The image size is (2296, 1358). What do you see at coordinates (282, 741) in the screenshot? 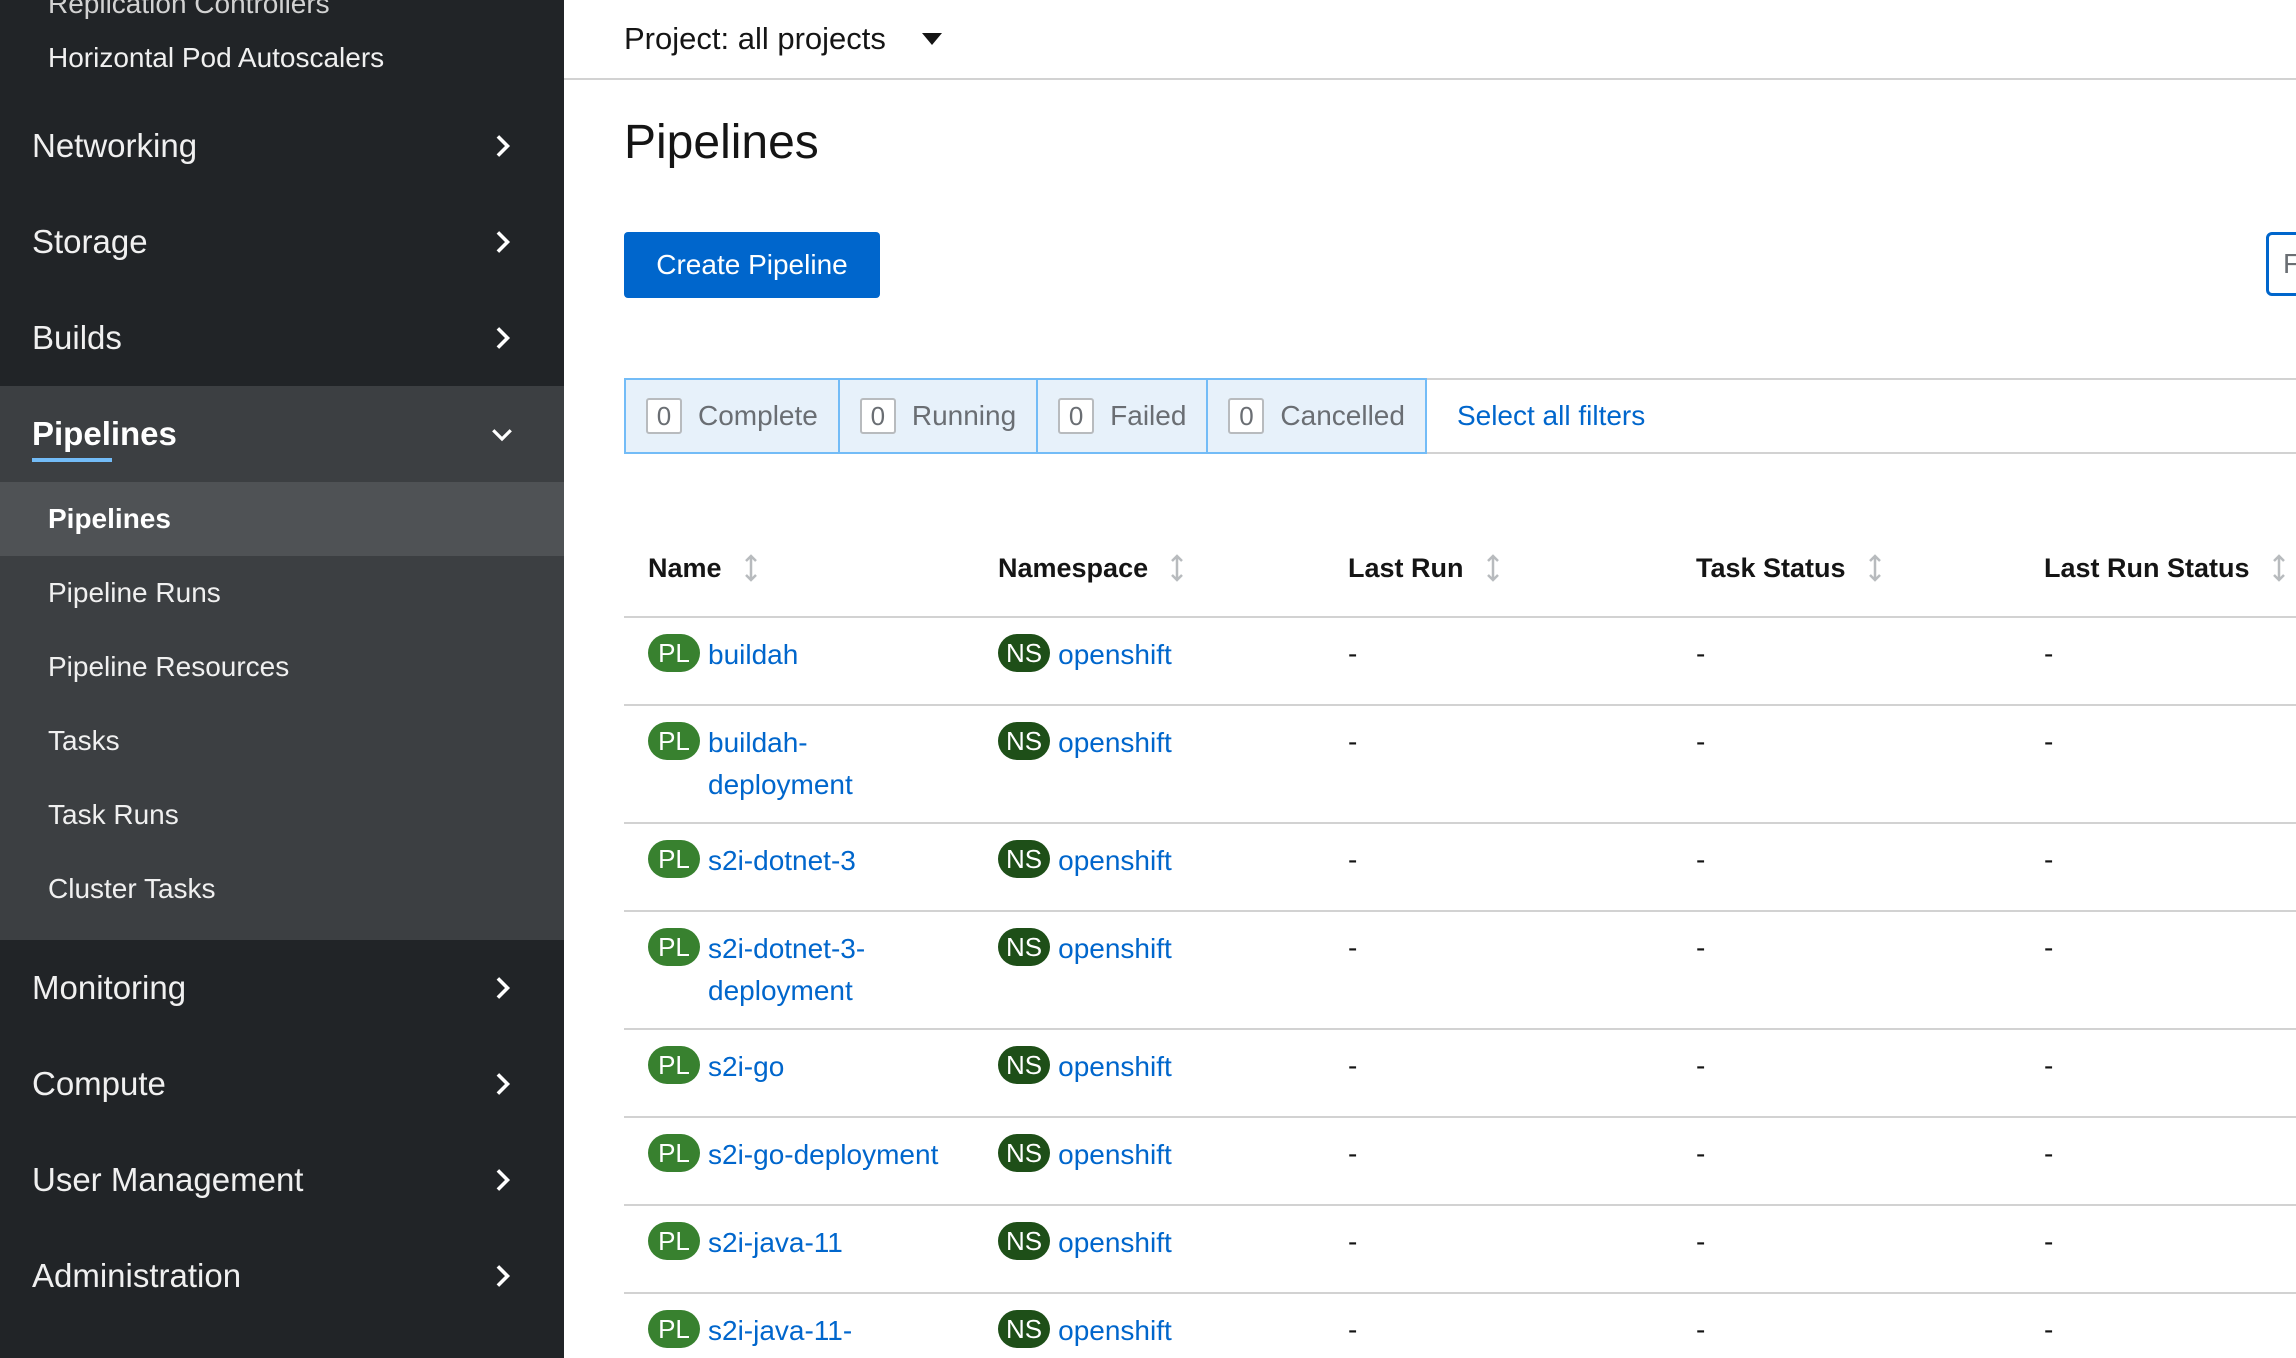
I see `sidebar-subitem-tasks: Tasks` at bounding box center [282, 741].